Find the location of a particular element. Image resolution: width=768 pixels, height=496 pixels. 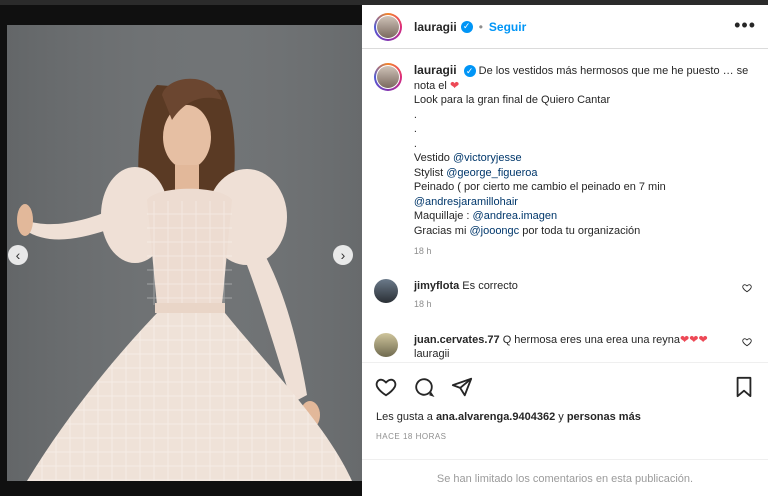

vestido-label: Vestido is located at coordinates (433, 158).